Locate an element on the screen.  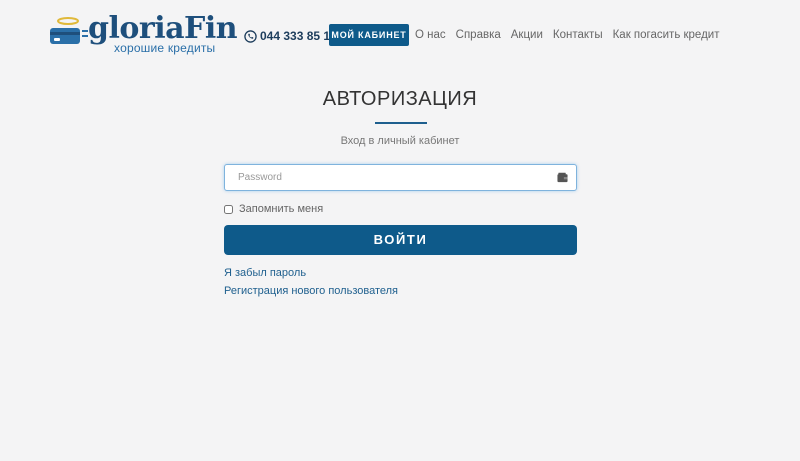
forgot-password-link: Я забыл пароль is located at coordinates (265, 273).